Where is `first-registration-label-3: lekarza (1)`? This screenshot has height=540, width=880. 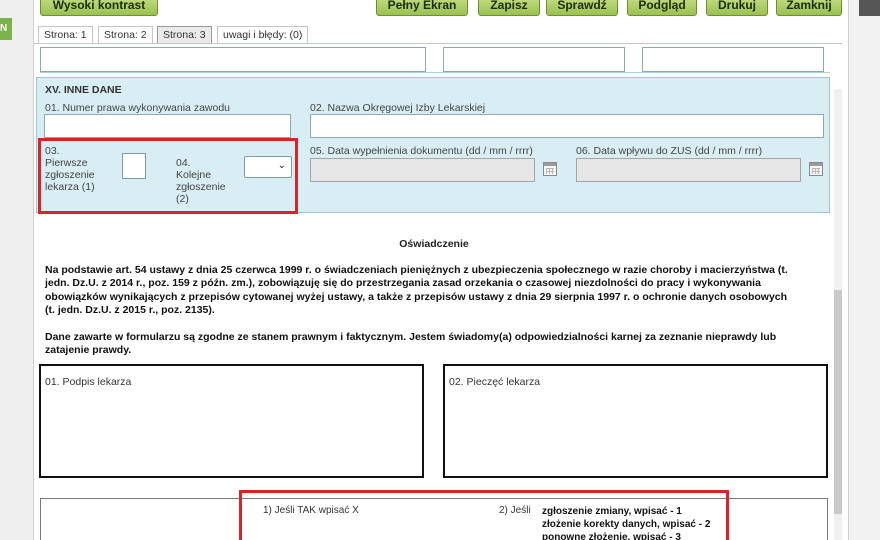
first-registration-label-3: lekarza (1) is located at coordinates (70, 187).